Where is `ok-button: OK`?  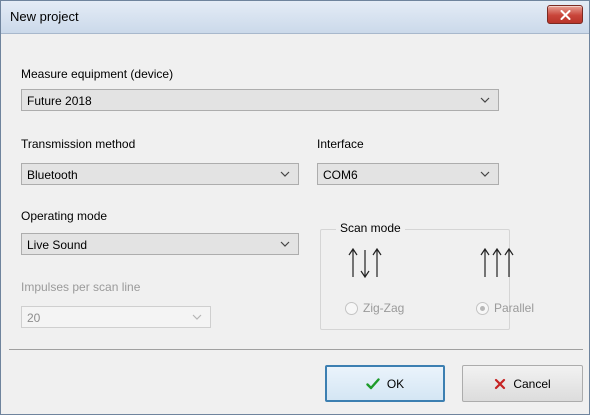
ok-button: OK is located at coordinates (385, 383).